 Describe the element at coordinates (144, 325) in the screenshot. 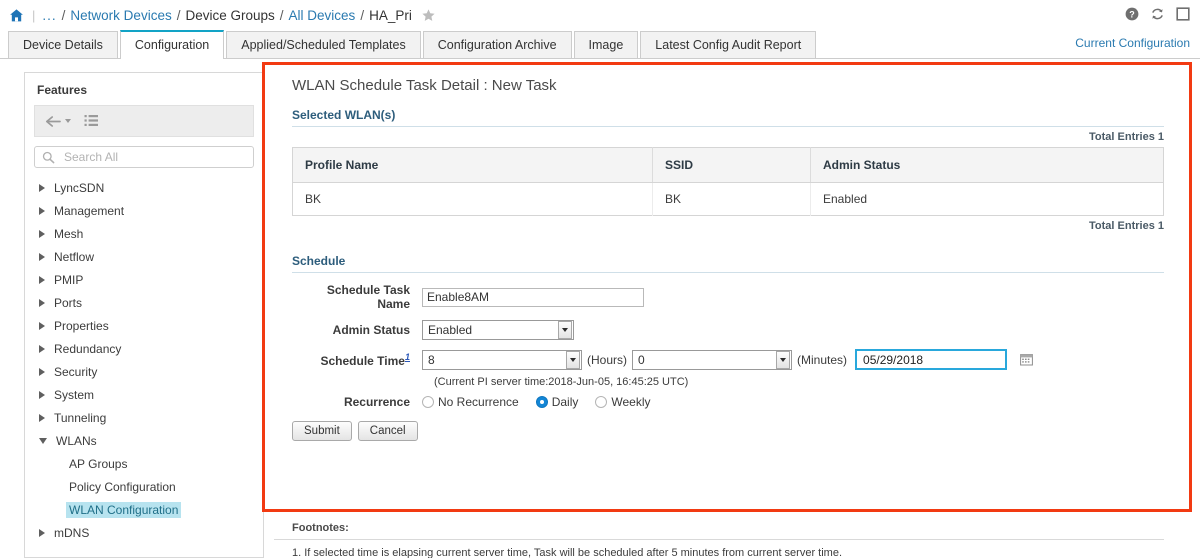

I see `tree-item-properties: Properties` at that location.